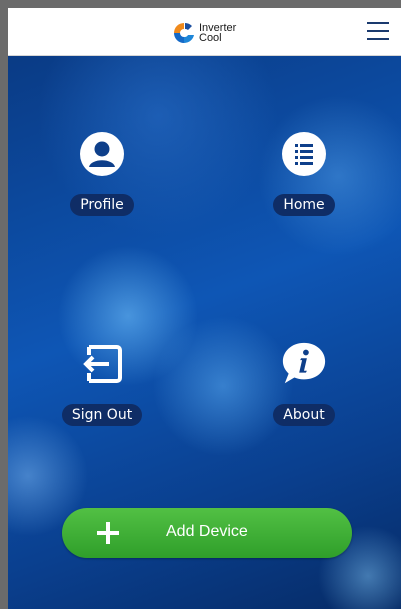  What do you see at coordinates (210, 38) in the screenshot?
I see `logo-line2: Cool` at bounding box center [210, 38].